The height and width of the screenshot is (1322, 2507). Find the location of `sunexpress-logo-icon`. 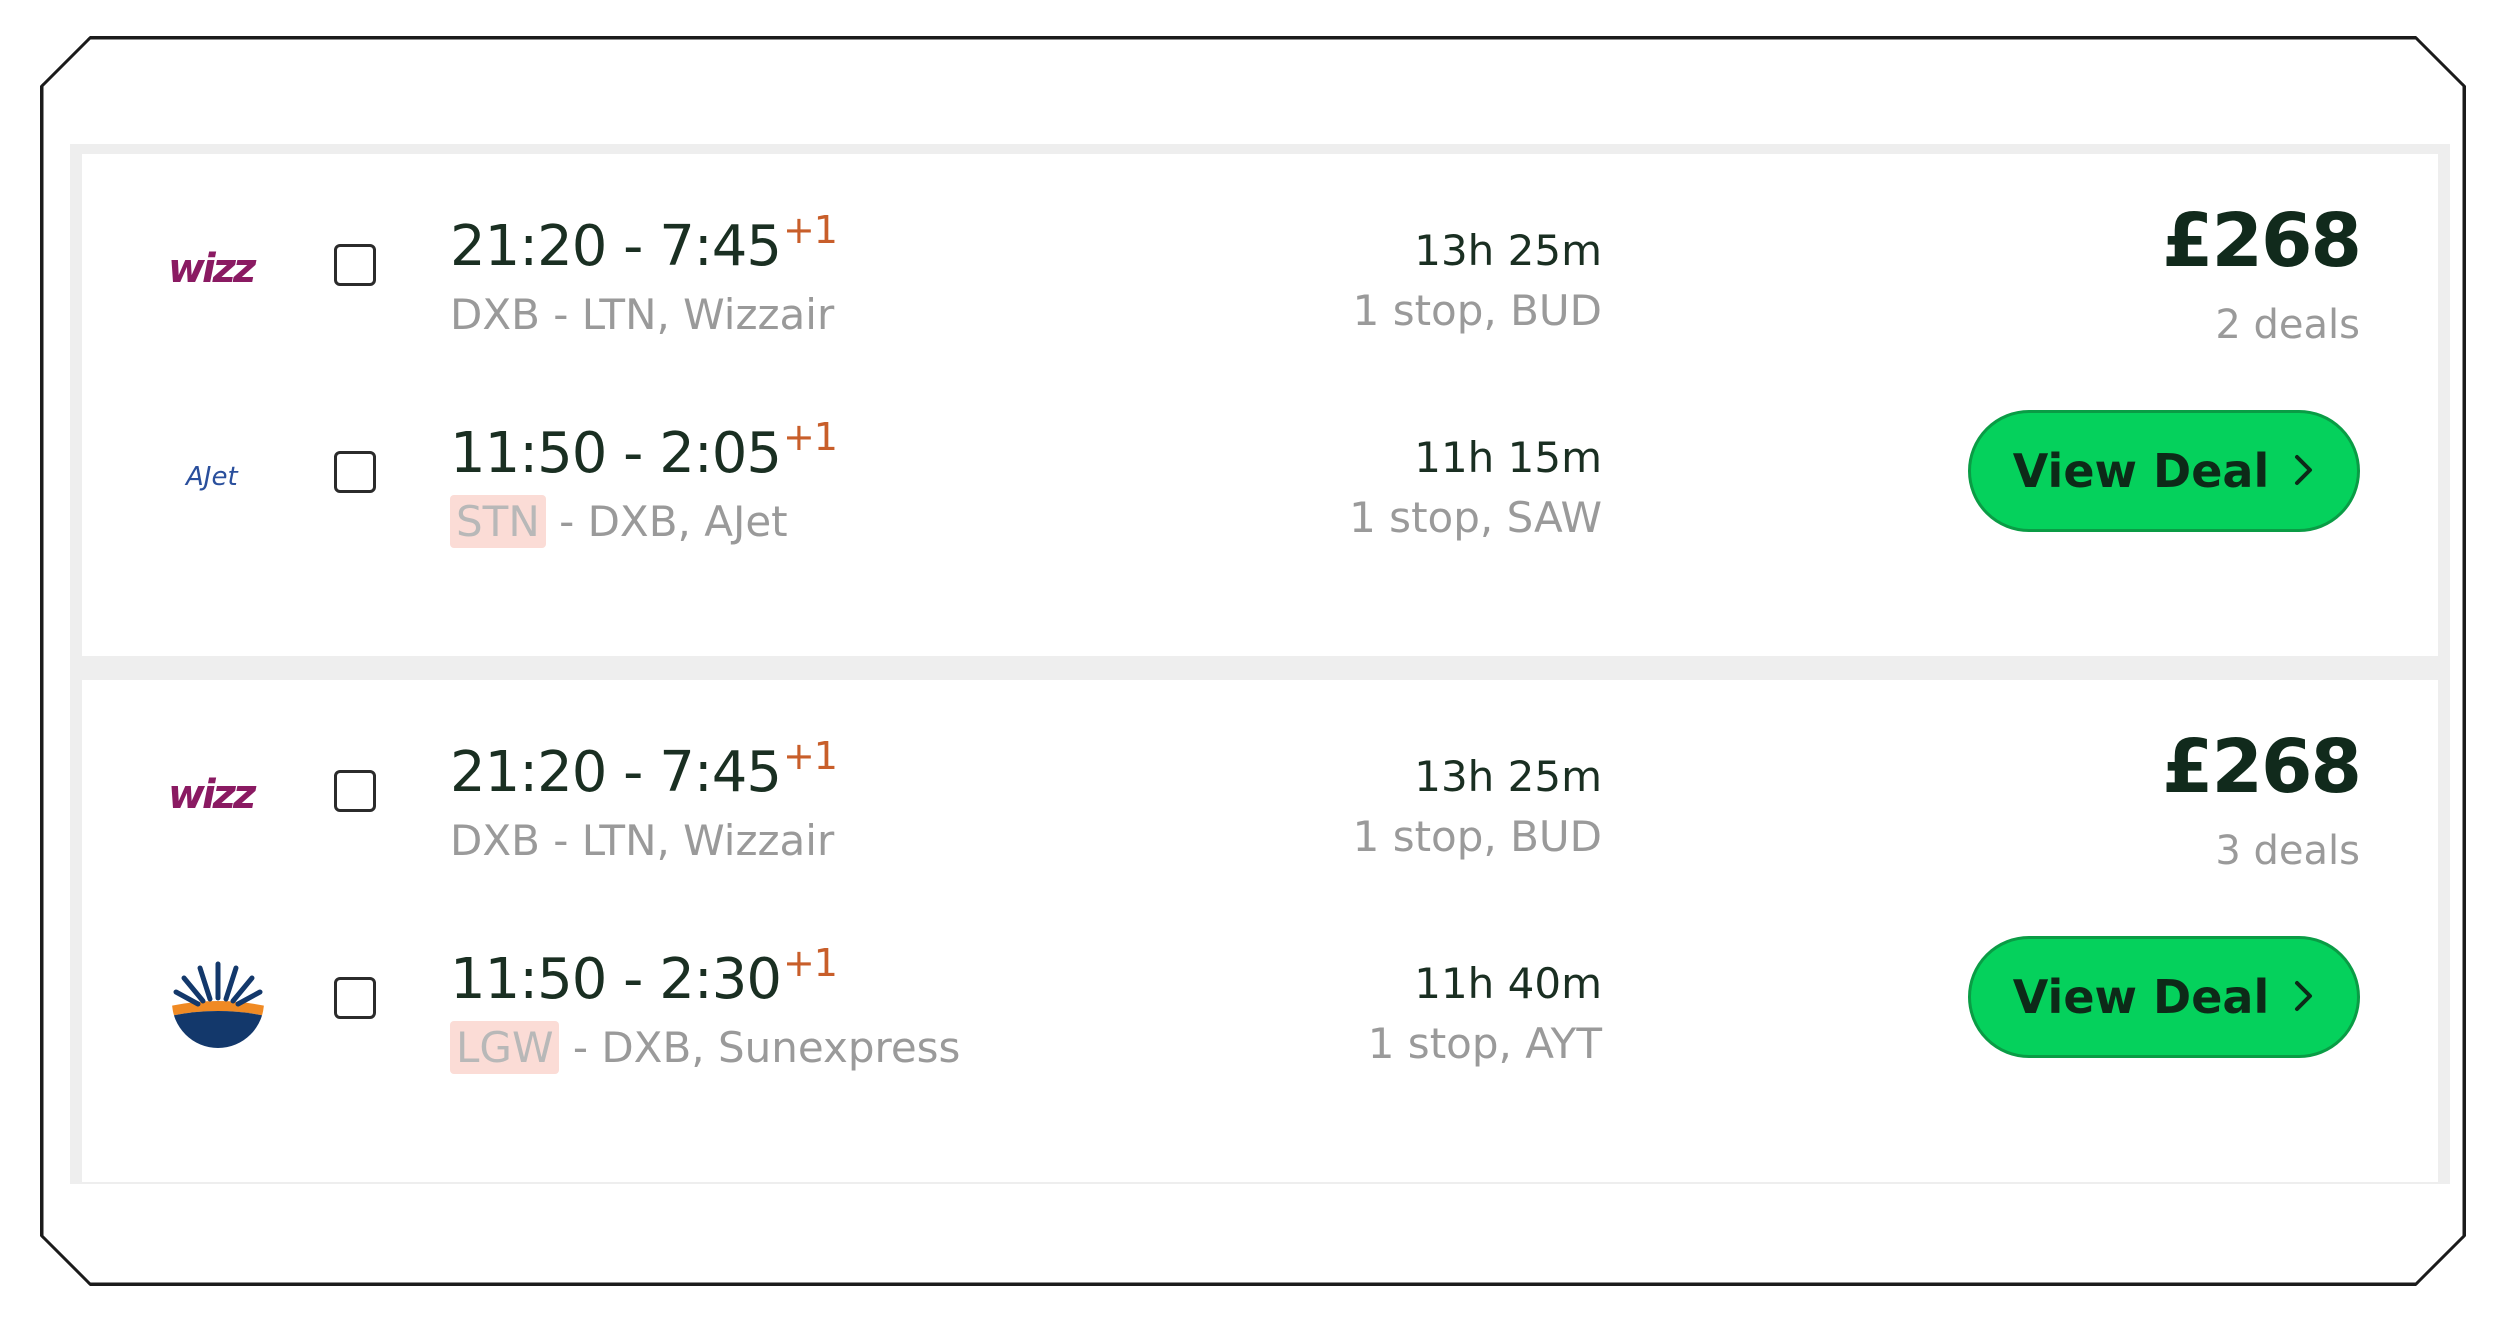

sunexpress-logo-icon is located at coordinates (218, 1002).